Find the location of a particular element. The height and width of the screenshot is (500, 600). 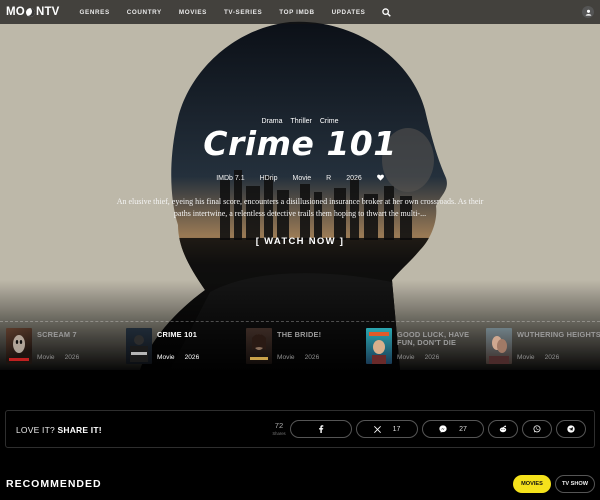

whatsapp-share-button is located at coordinates (537, 429).